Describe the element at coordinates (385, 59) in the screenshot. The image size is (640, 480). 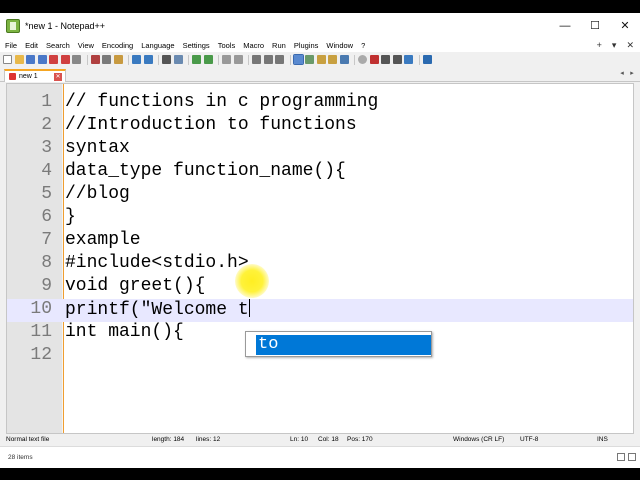
I see `playback-icon` at that location.